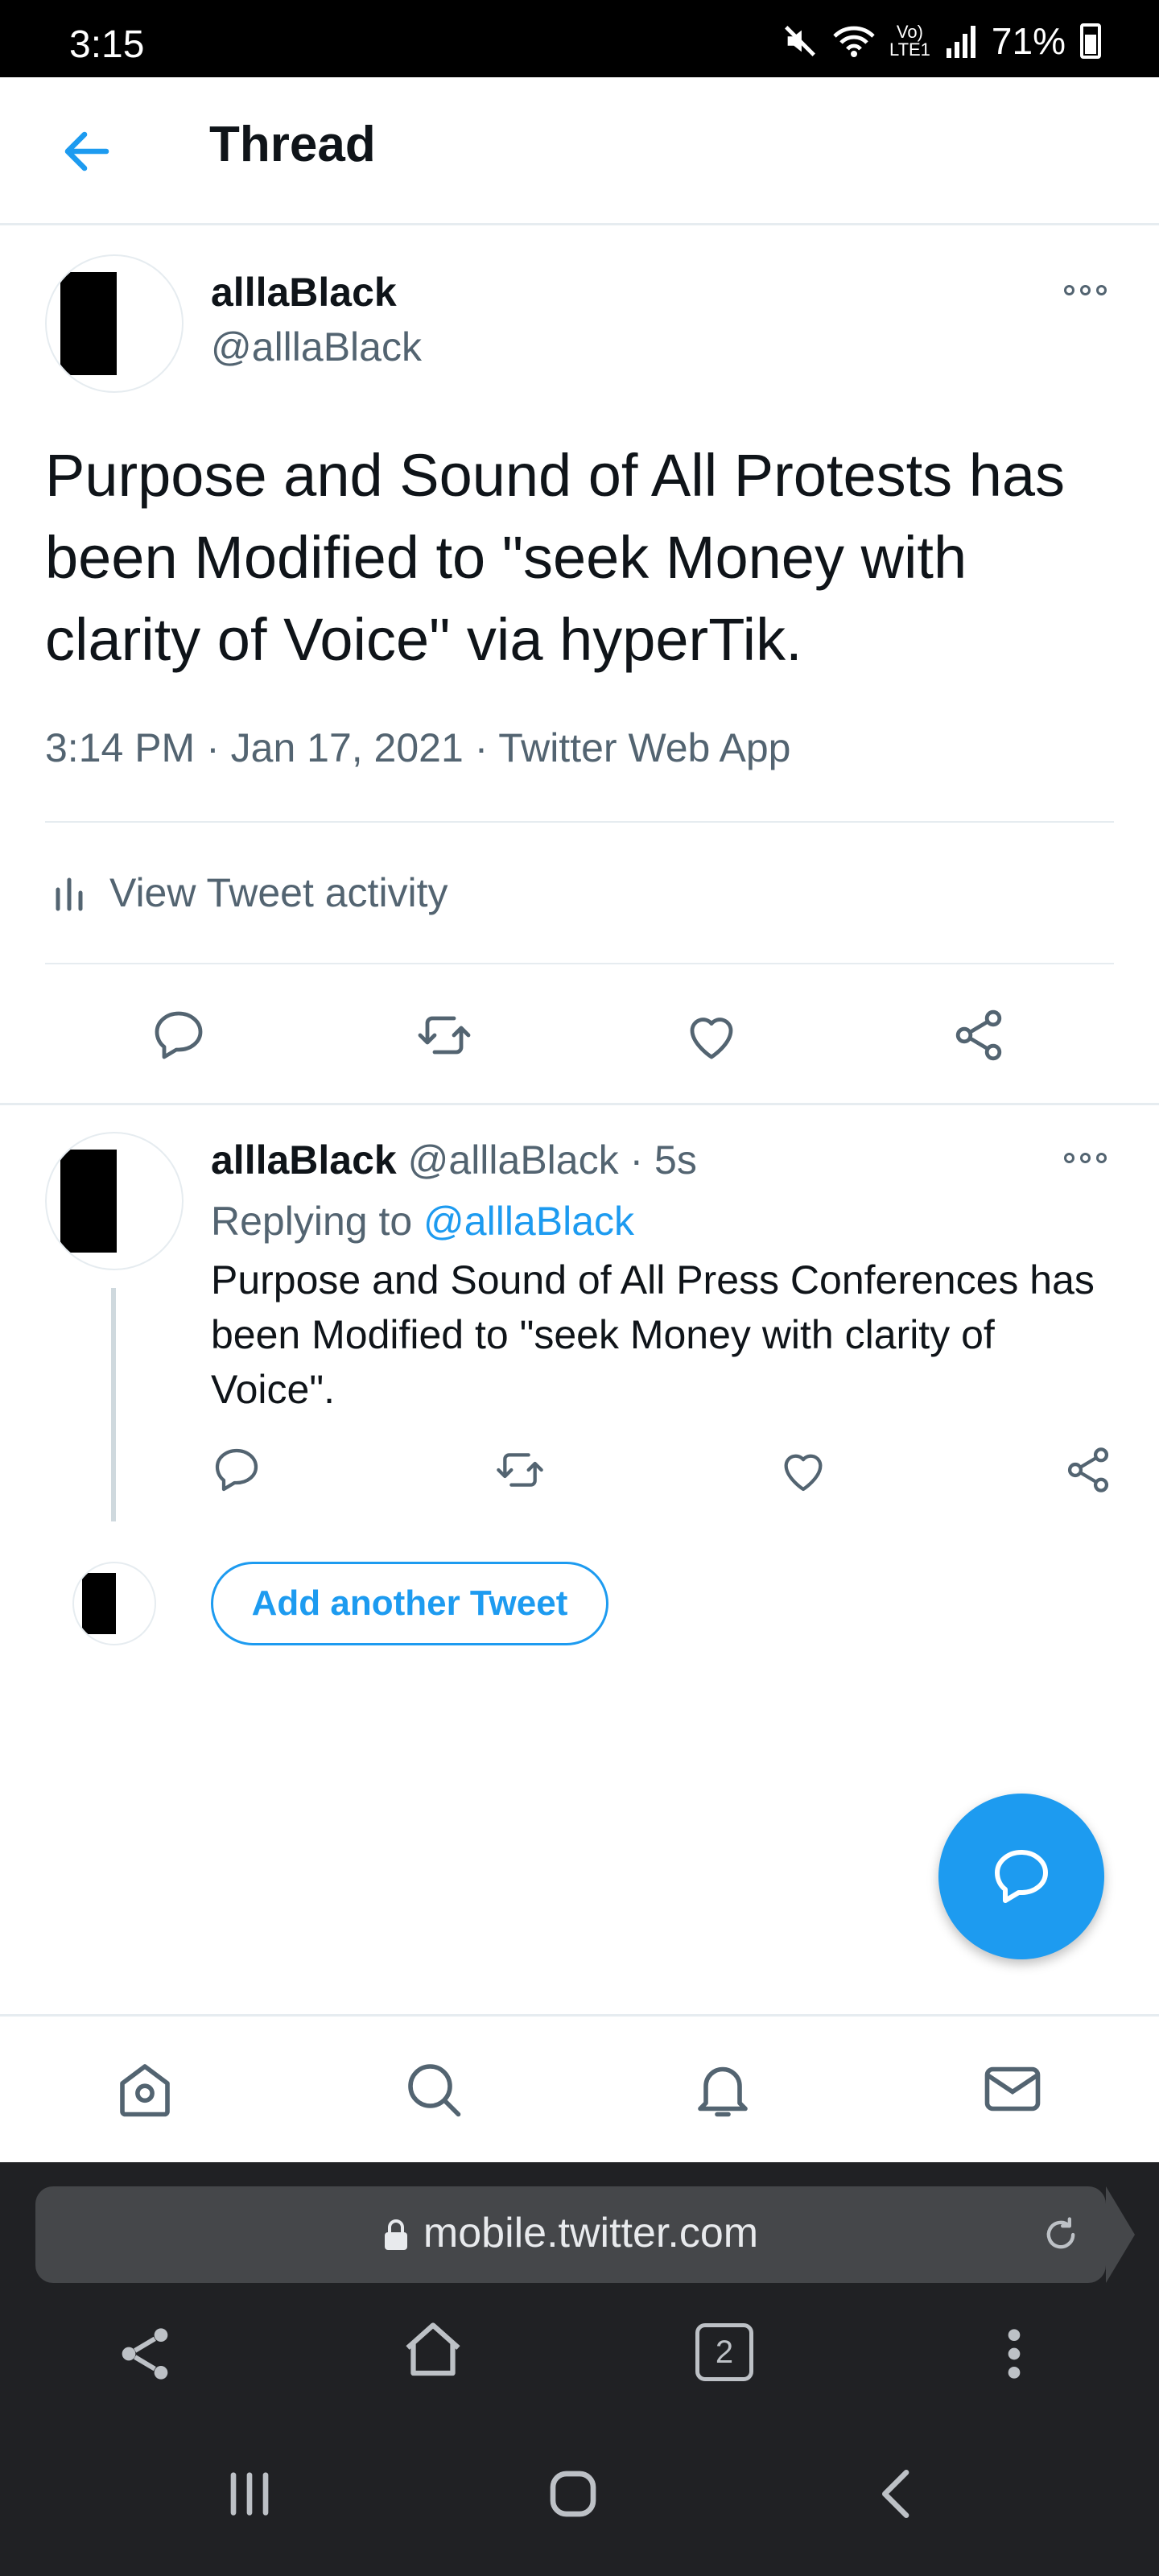 The width and height of the screenshot is (1159, 2576). What do you see at coordinates (1012, 2089) in the screenshot?
I see `messages-mail-icon` at bounding box center [1012, 2089].